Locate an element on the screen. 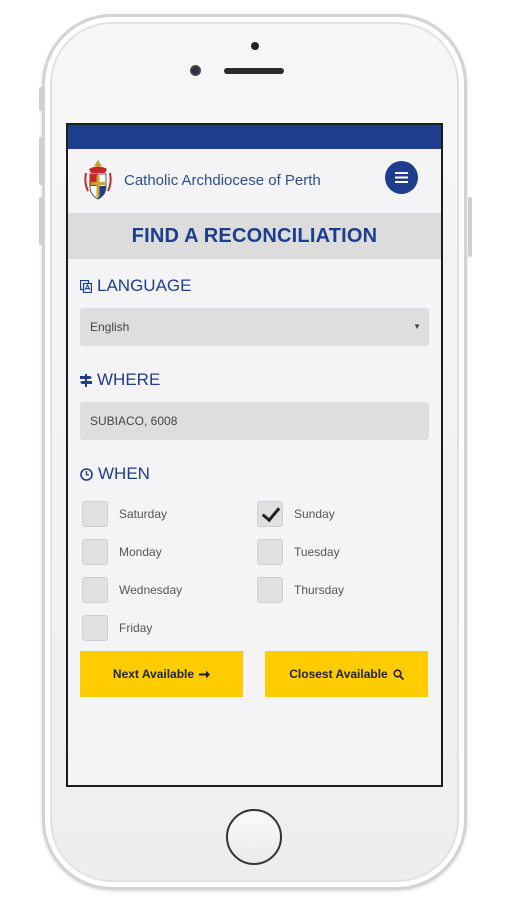  day-label: Friday is located at coordinates (136, 628).